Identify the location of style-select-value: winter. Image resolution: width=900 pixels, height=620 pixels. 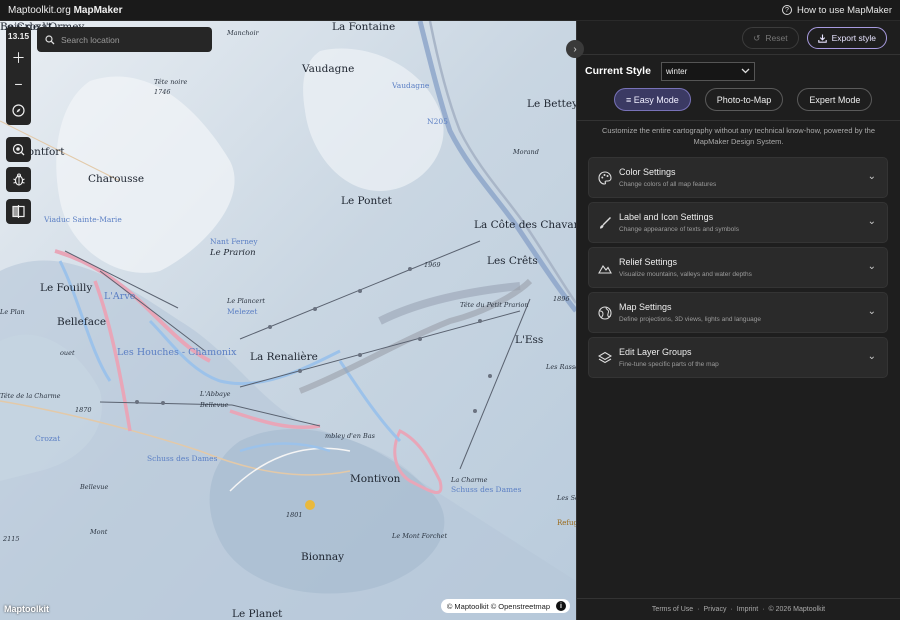
(676, 71).